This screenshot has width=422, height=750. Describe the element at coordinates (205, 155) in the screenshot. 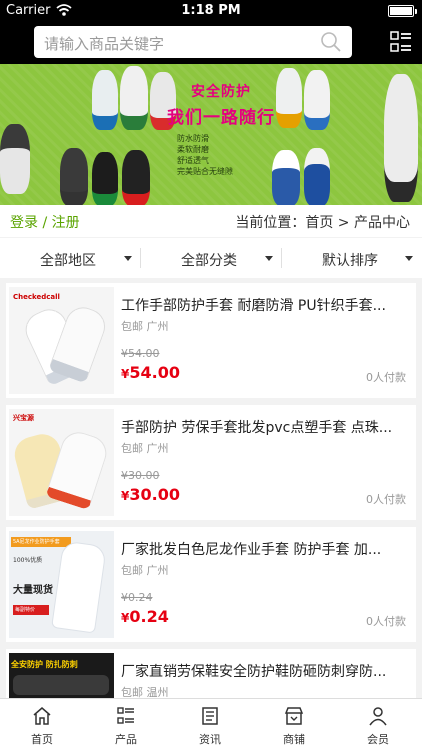

I see `banner-features: 防水防滑 柔软耐磨 舒适透气 完美贴合无缝隙` at that location.